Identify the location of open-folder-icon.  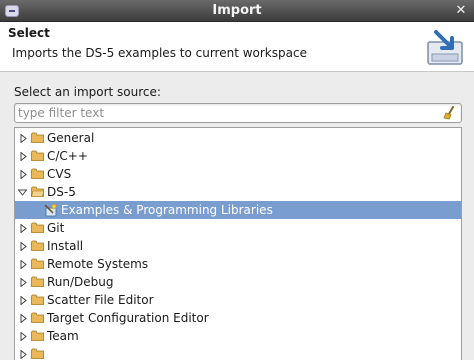
(37, 191).